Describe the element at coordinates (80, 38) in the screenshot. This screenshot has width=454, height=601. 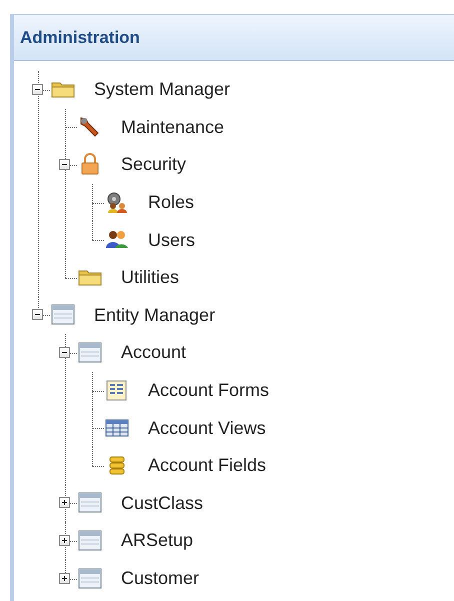
I see `panel-title: Administration` at that location.